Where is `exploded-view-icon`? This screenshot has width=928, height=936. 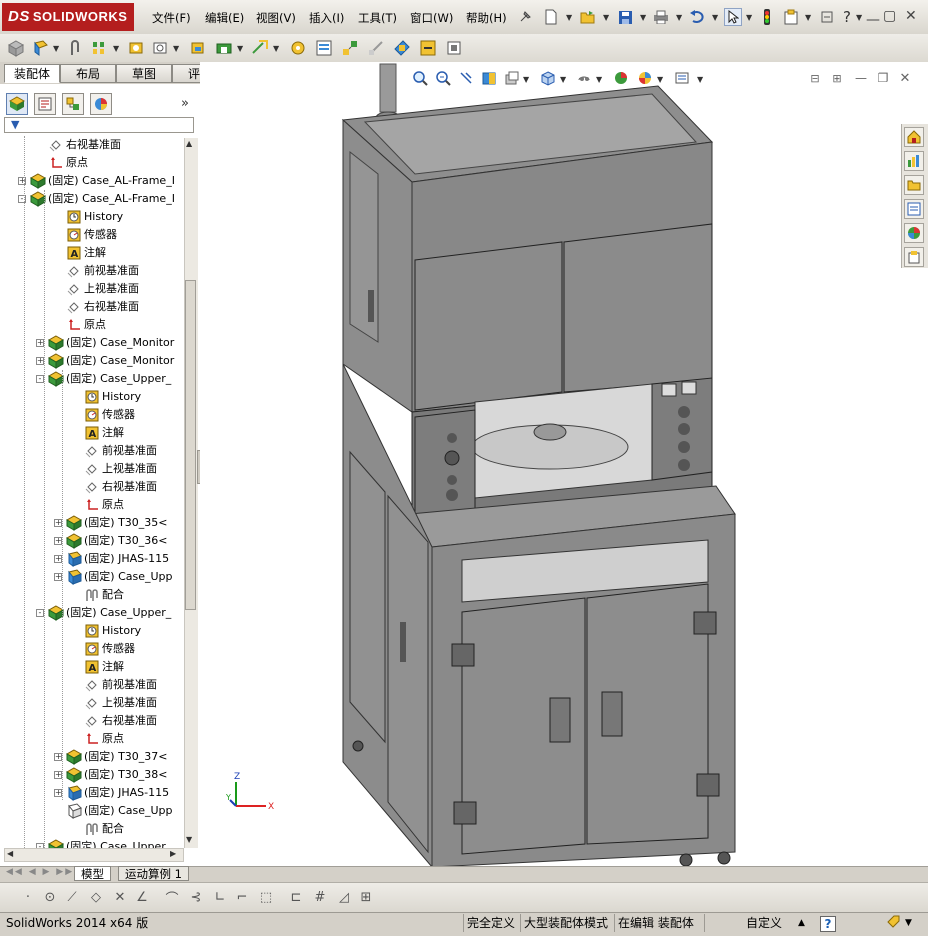 exploded-view-icon is located at coordinates (350, 48).